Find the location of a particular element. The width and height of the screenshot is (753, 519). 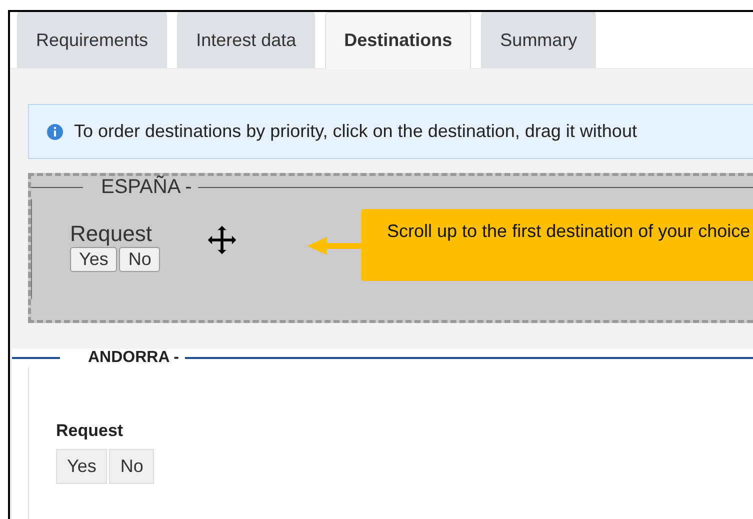

tab: Destinations is located at coordinates (398, 40).